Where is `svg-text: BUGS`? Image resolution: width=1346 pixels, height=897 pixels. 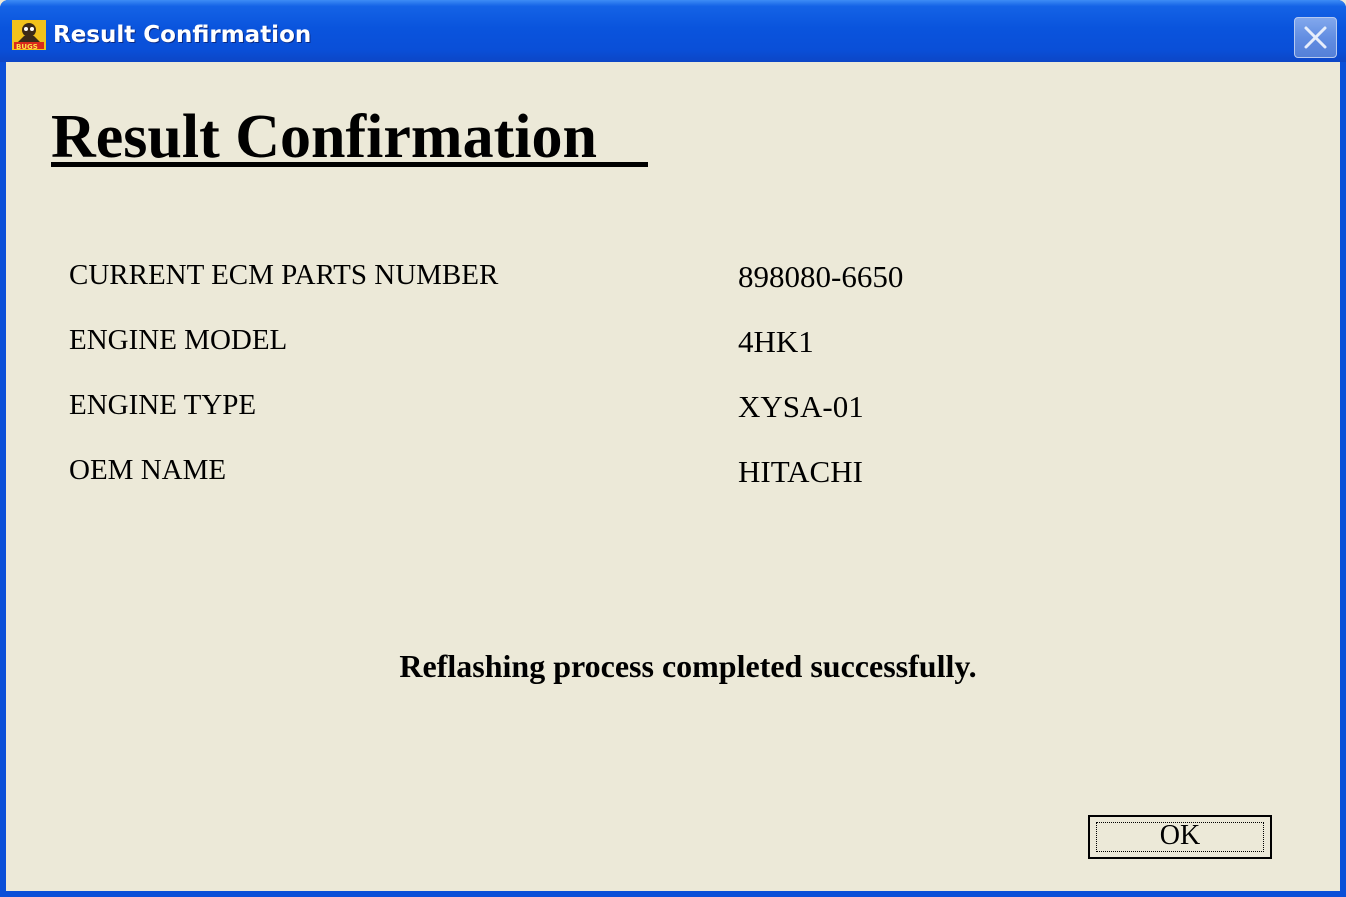 svg-text: BUGS is located at coordinates (27, 46).